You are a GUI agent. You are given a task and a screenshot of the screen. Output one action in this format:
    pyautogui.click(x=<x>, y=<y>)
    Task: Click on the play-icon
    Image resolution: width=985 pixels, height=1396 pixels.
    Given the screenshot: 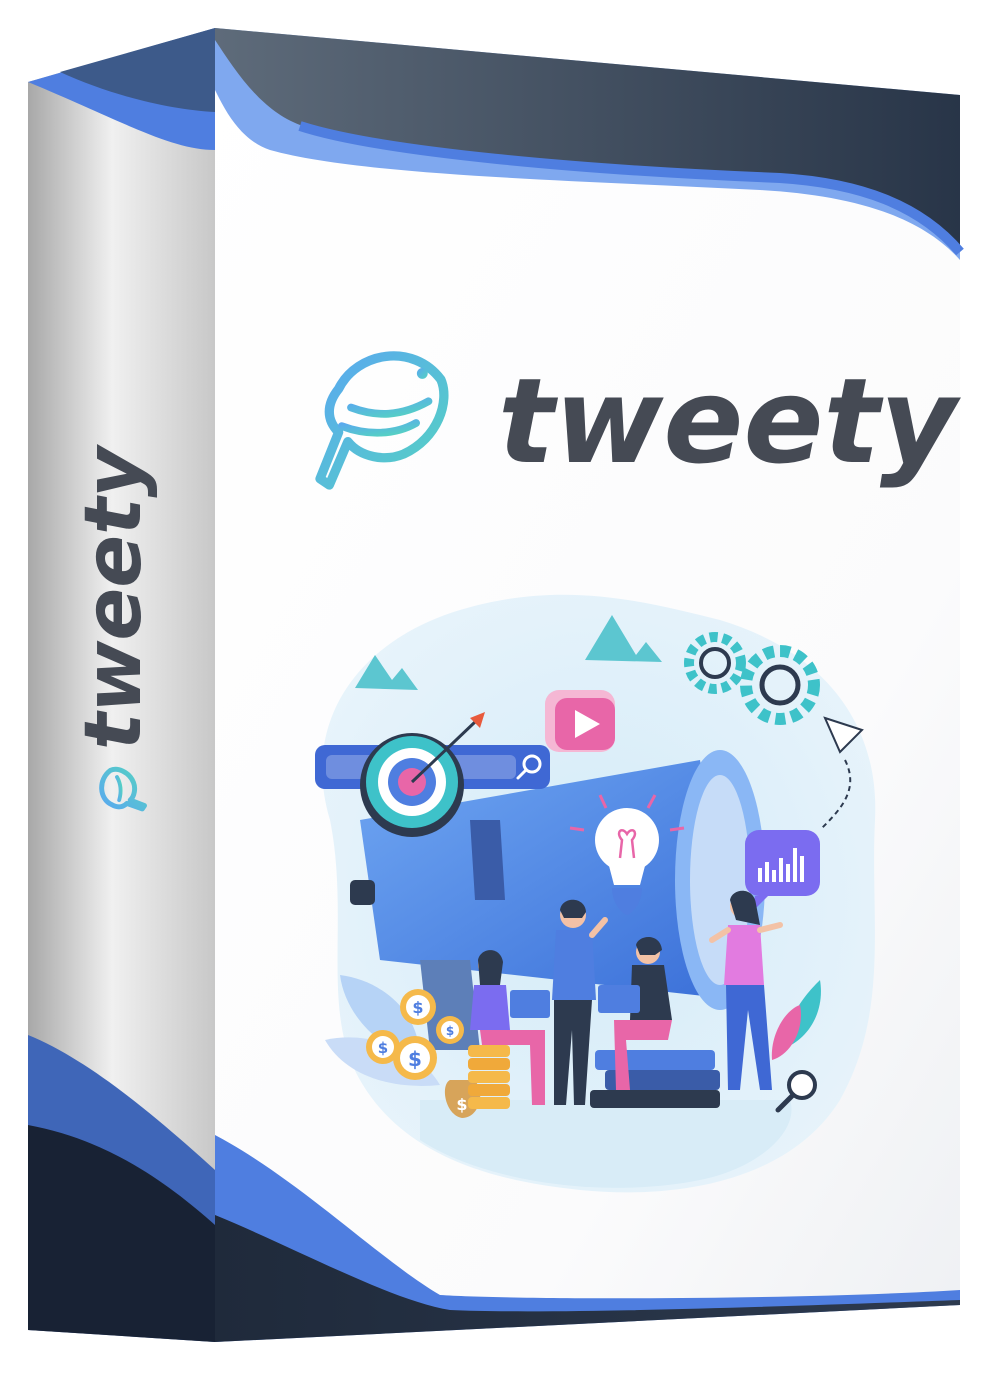 What is the action you would take?
    pyautogui.click(x=580, y=721)
    